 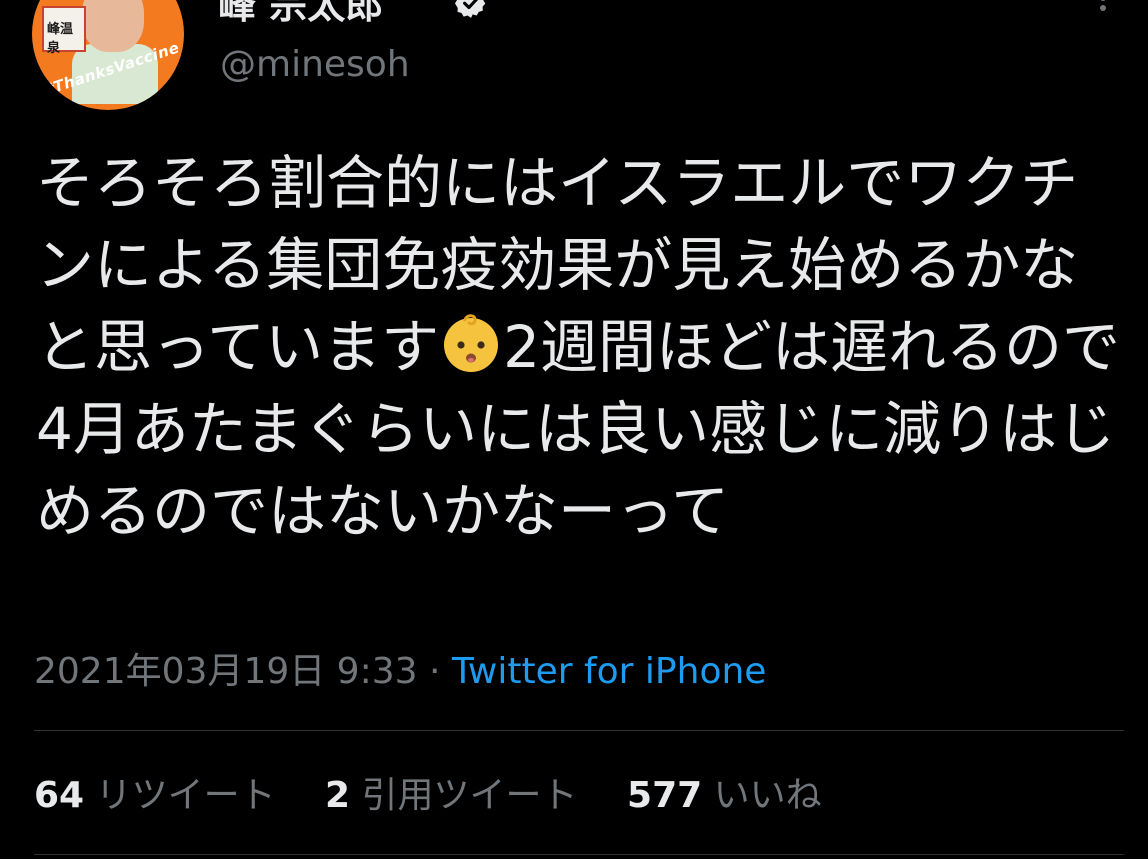 What do you see at coordinates (108, 55) in the screenshot?
I see `avatar: 峰温泉 #ThanksVaccine` at bounding box center [108, 55].